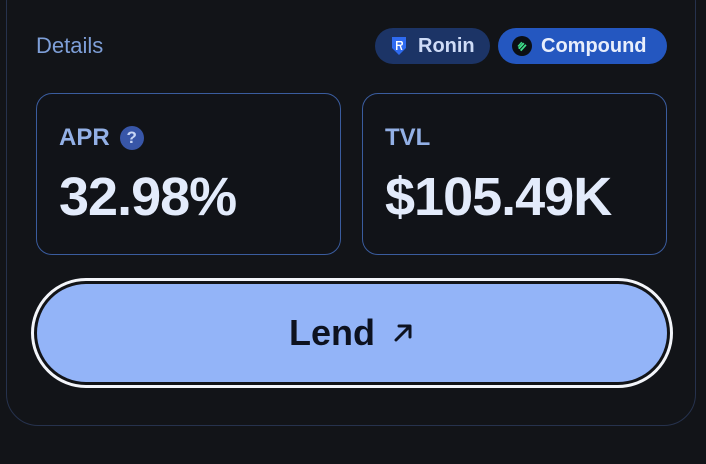 The width and height of the screenshot is (706, 464). Describe the element at coordinates (498, 197) in the screenshot. I see `tvl-value: $105.49K` at that location.